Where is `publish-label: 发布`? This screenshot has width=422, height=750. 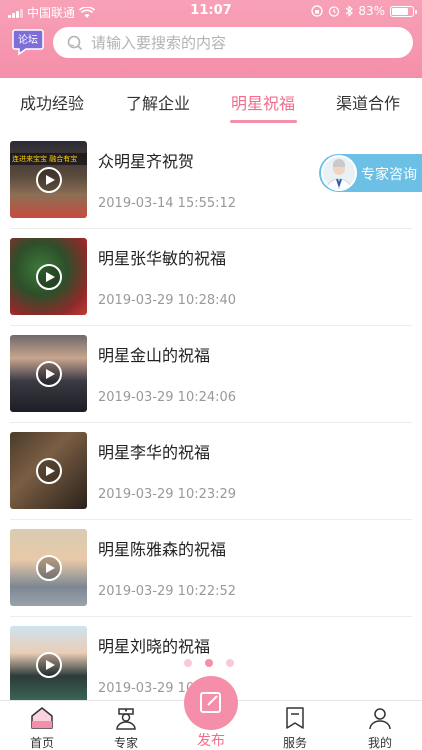
publish-label: 发布 is located at coordinates (211, 741).